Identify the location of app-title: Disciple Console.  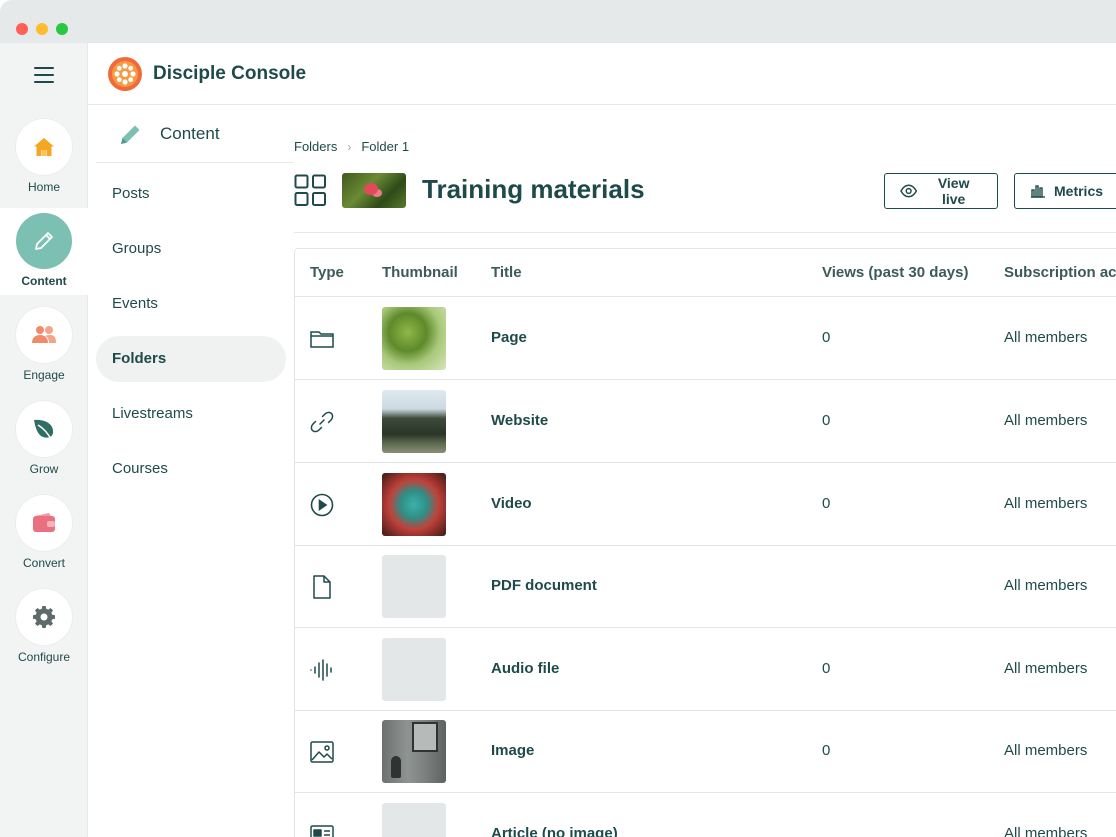
(230, 73).